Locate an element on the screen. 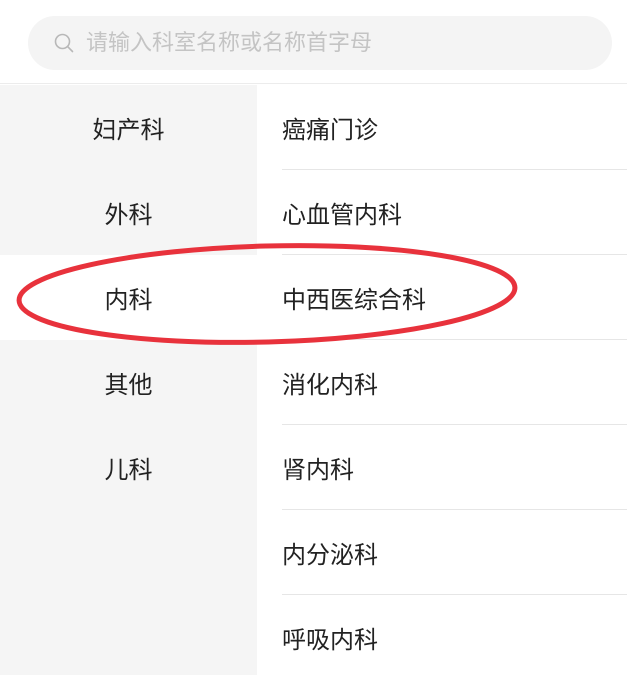 The width and height of the screenshot is (627, 675). category-item-surgery: 外科 is located at coordinates (128, 212).